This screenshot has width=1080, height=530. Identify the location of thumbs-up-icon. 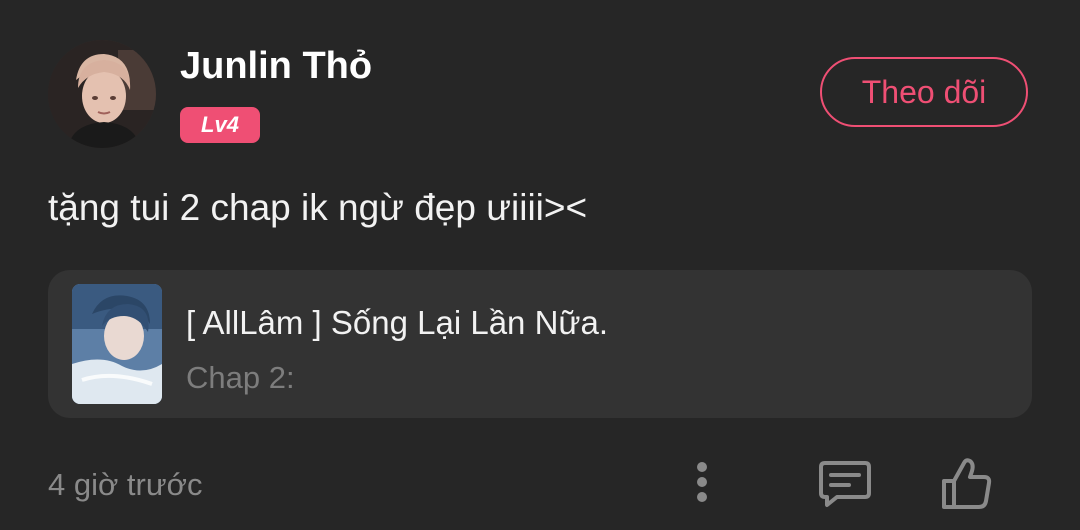
(967, 483).